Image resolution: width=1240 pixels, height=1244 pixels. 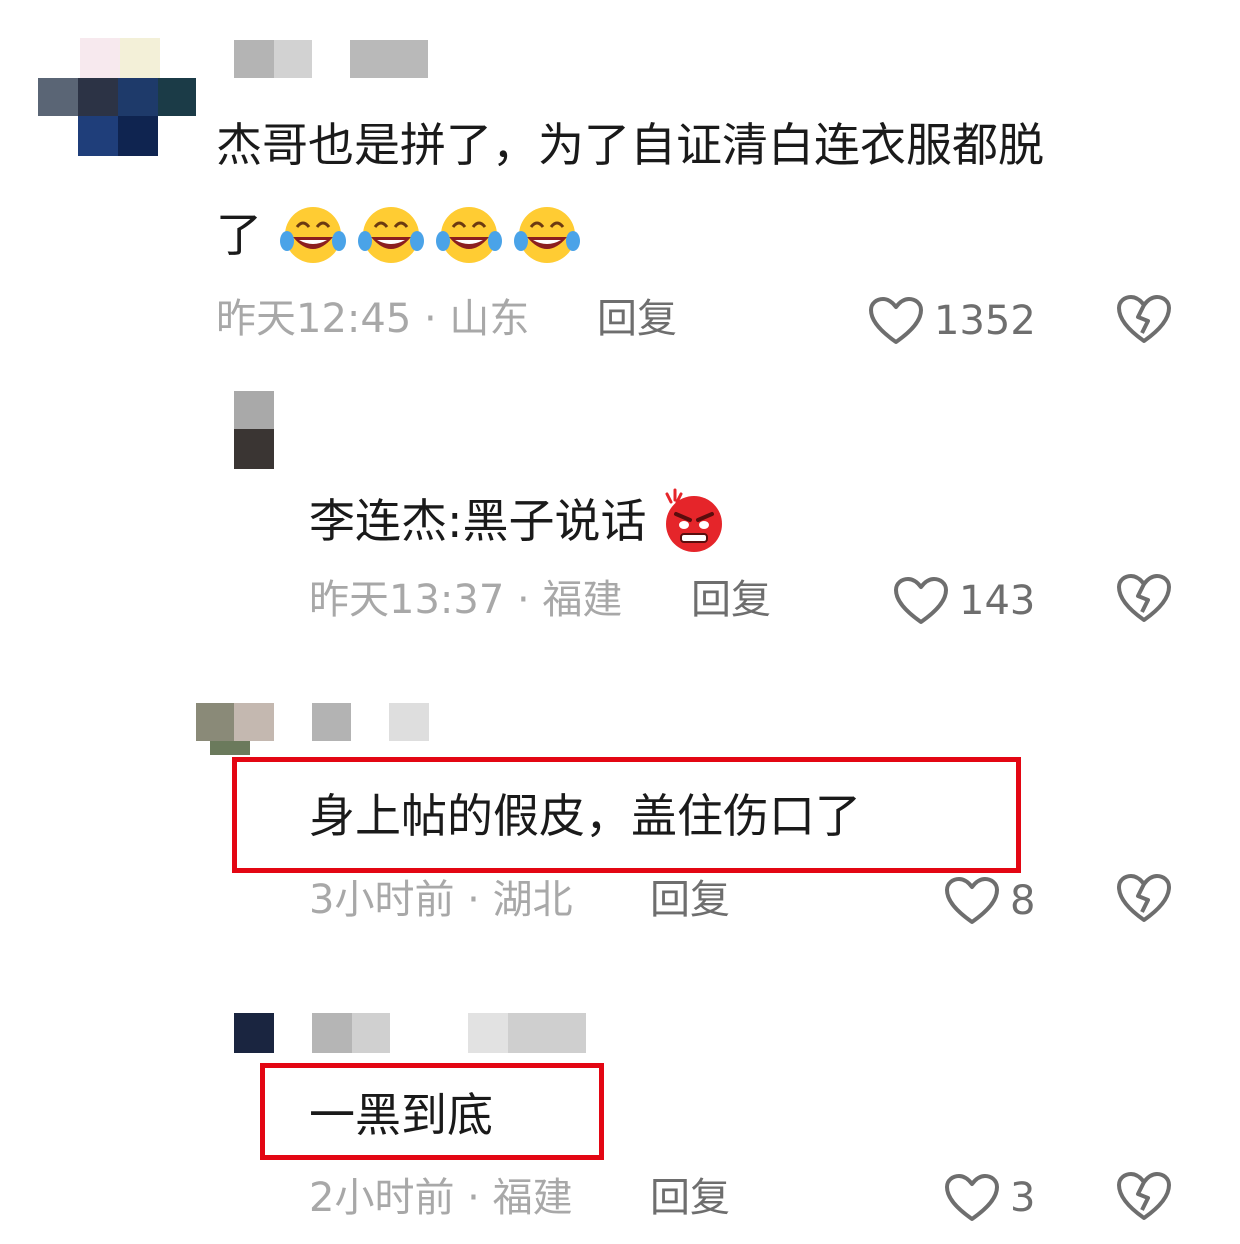 I want to click on comment-text: 李连杰:黑子说话, so click(x=518, y=524).